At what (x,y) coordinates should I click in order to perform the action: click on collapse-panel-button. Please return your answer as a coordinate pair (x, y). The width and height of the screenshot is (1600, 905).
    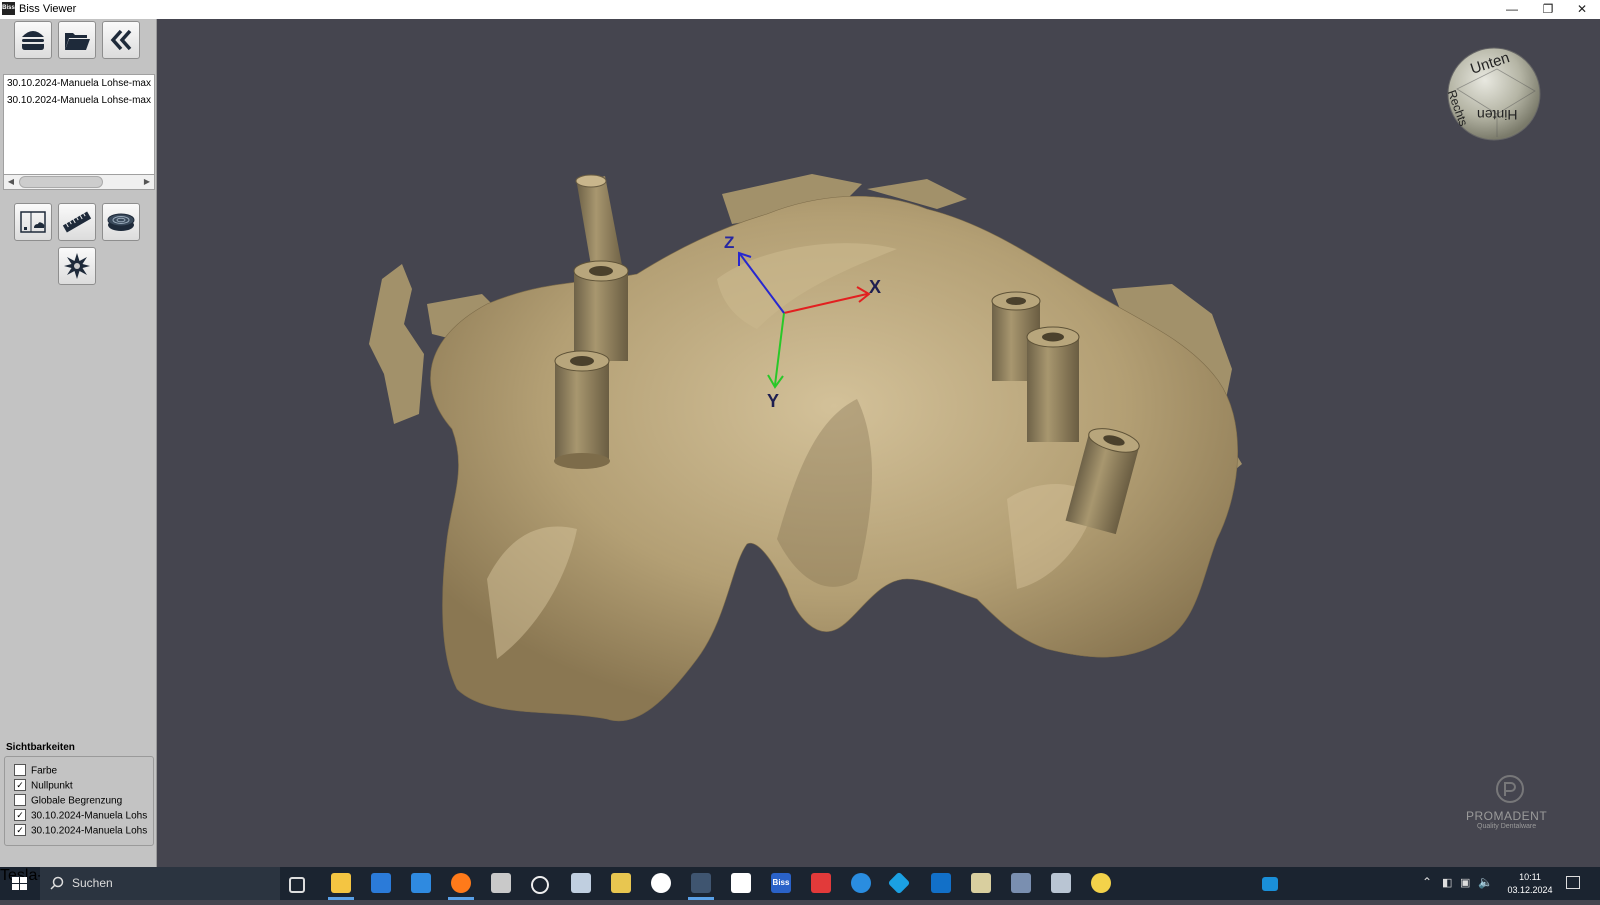
    Looking at the image, I should click on (121, 40).